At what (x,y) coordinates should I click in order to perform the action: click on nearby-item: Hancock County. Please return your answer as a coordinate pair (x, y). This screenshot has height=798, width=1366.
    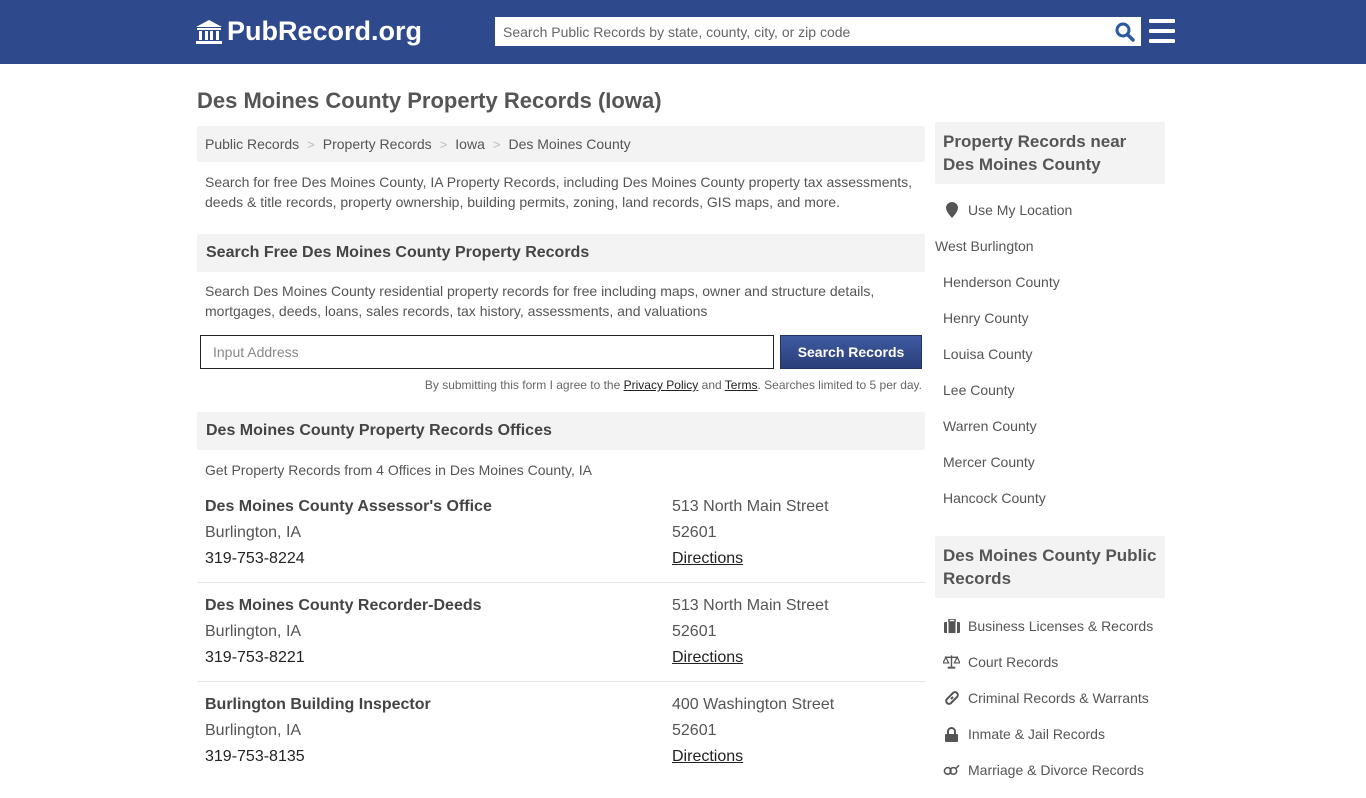
    Looking at the image, I should click on (1054, 498).